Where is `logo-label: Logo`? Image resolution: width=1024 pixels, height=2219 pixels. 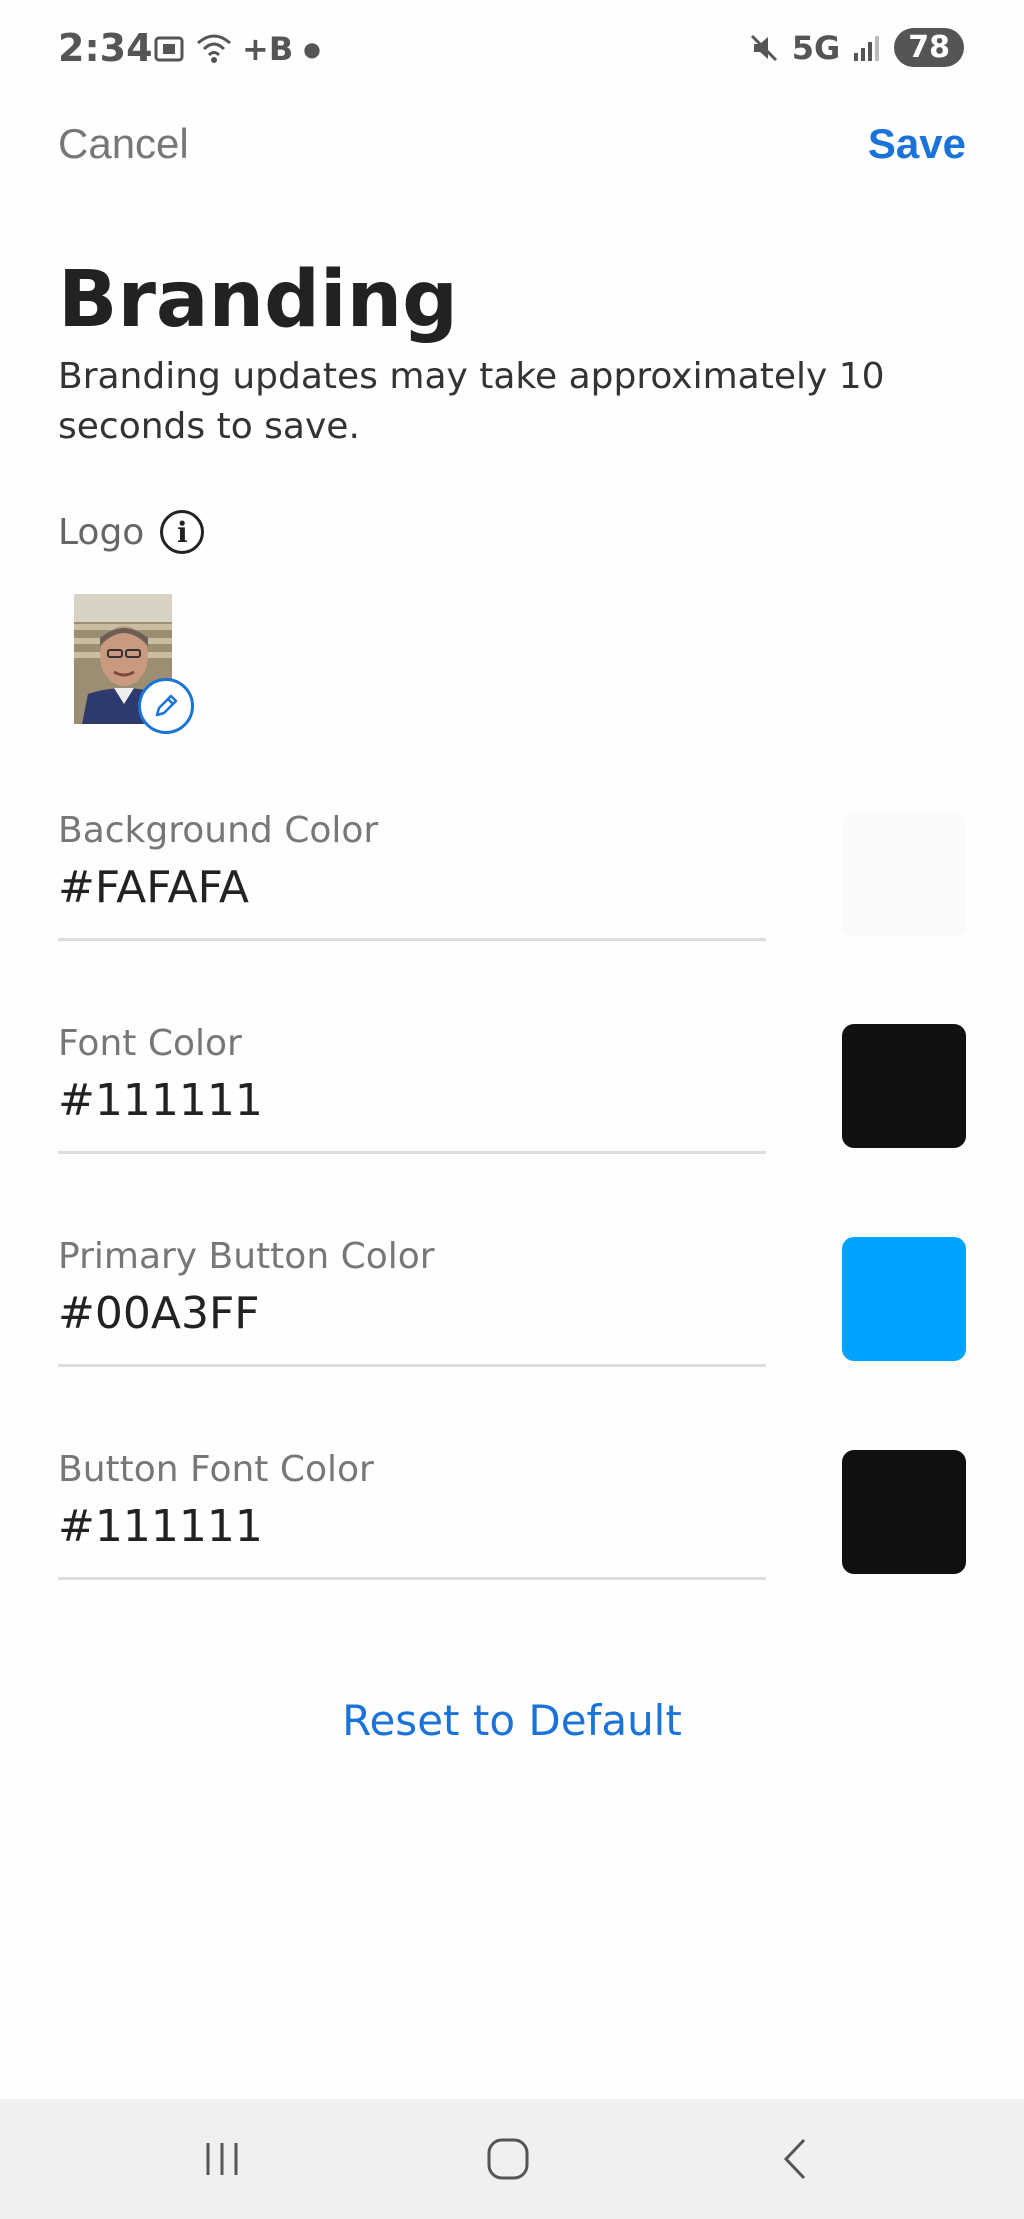 logo-label: Logo is located at coordinates (101, 532).